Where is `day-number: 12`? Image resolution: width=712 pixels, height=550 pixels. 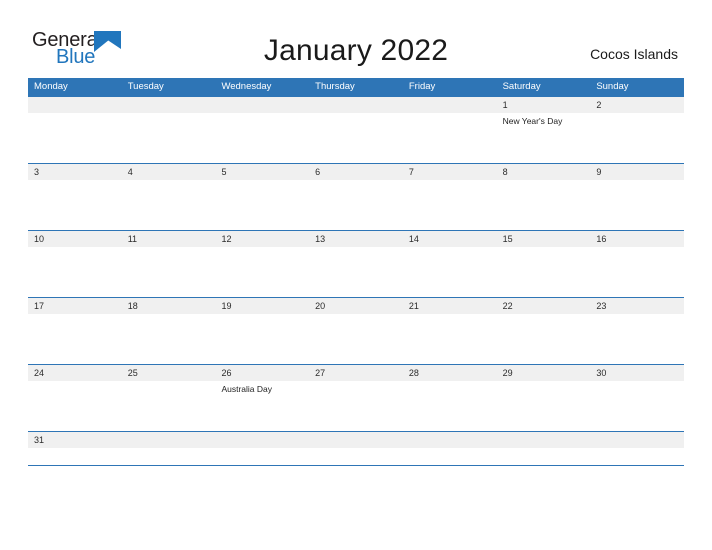
day-number: 12 is located at coordinates (262, 239).